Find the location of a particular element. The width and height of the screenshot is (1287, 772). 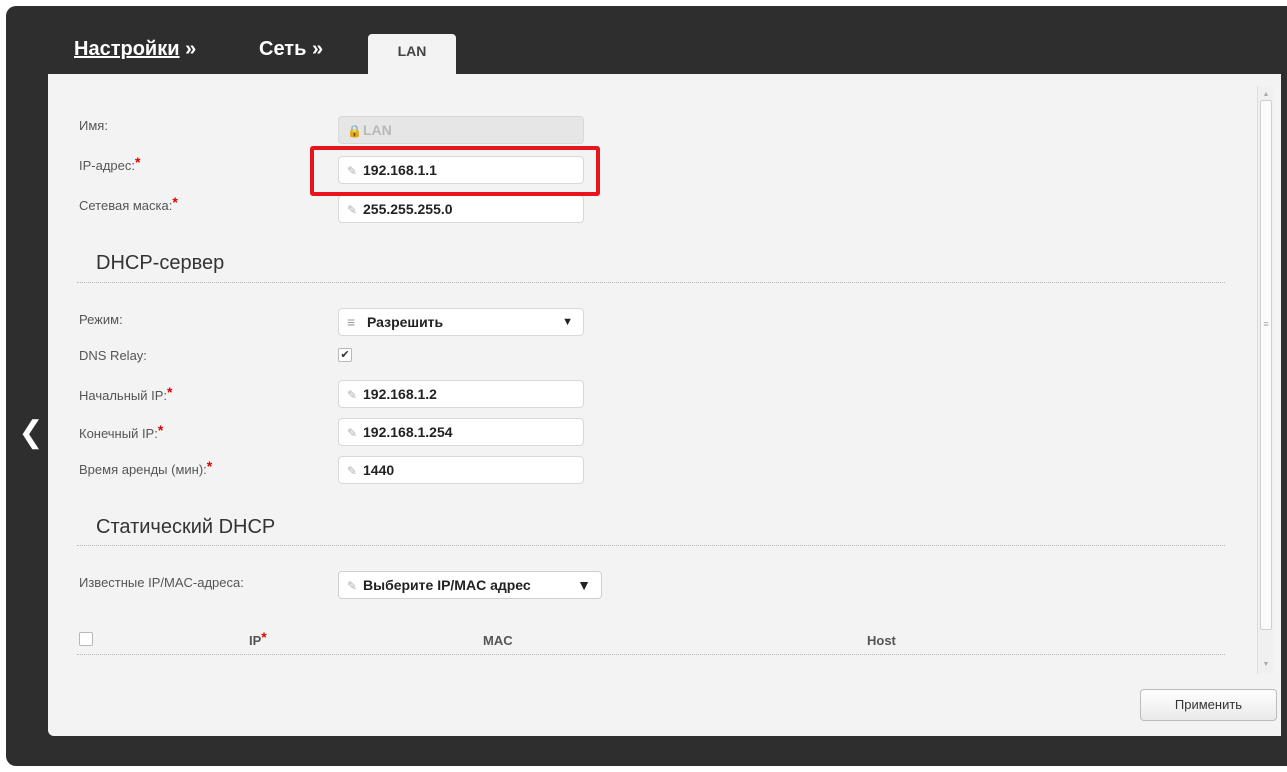

start-ip-value: 192.168.1.2 is located at coordinates (400, 394).